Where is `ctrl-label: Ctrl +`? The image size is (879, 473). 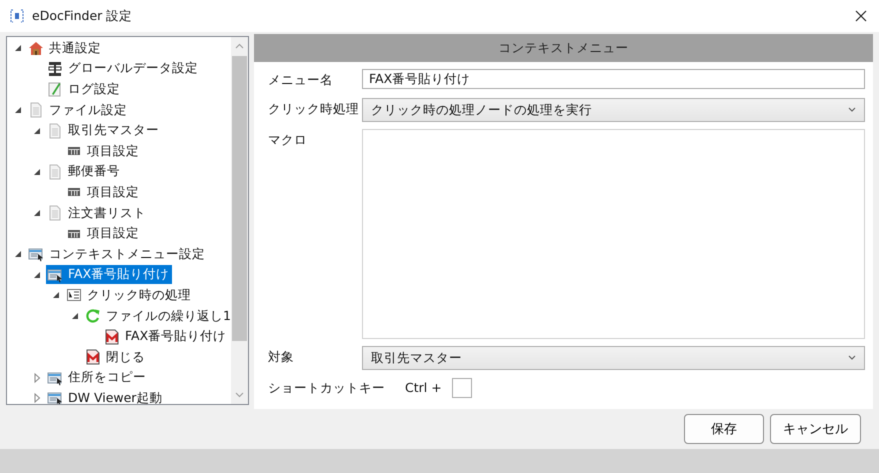 ctrl-label: Ctrl + is located at coordinates (423, 388).